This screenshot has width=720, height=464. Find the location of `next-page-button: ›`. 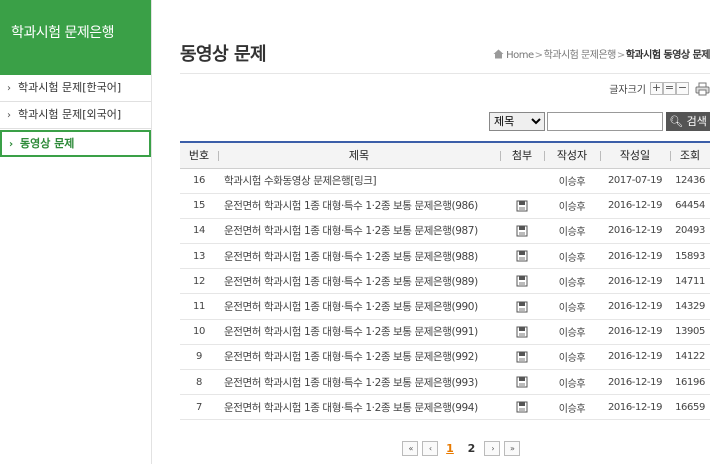

next-page-button: › is located at coordinates (492, 448).